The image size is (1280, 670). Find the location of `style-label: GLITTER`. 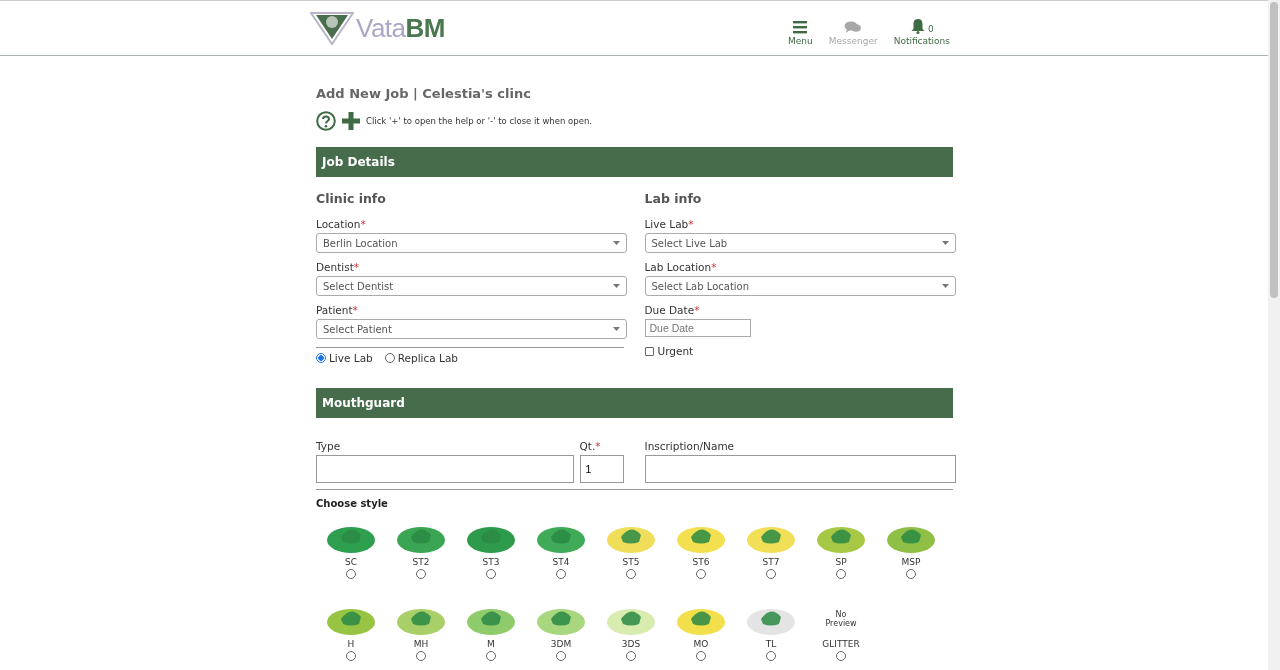

style-label: GLITTER is located at coordinates (841, 644).